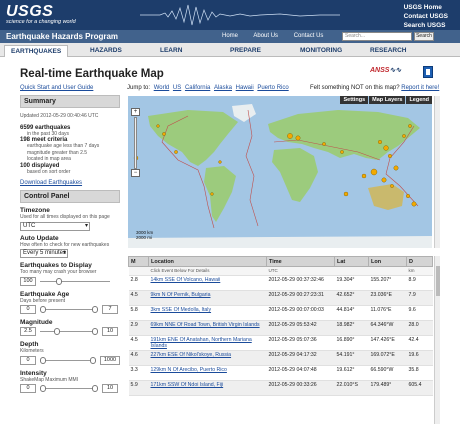 Image resolution: width=460 pixels, height=424 pixels. What do you see at coordinates (426, 7) in the screenshot?
I see `usgs-home-link: USGS Home` at bounding box center [426, 7].